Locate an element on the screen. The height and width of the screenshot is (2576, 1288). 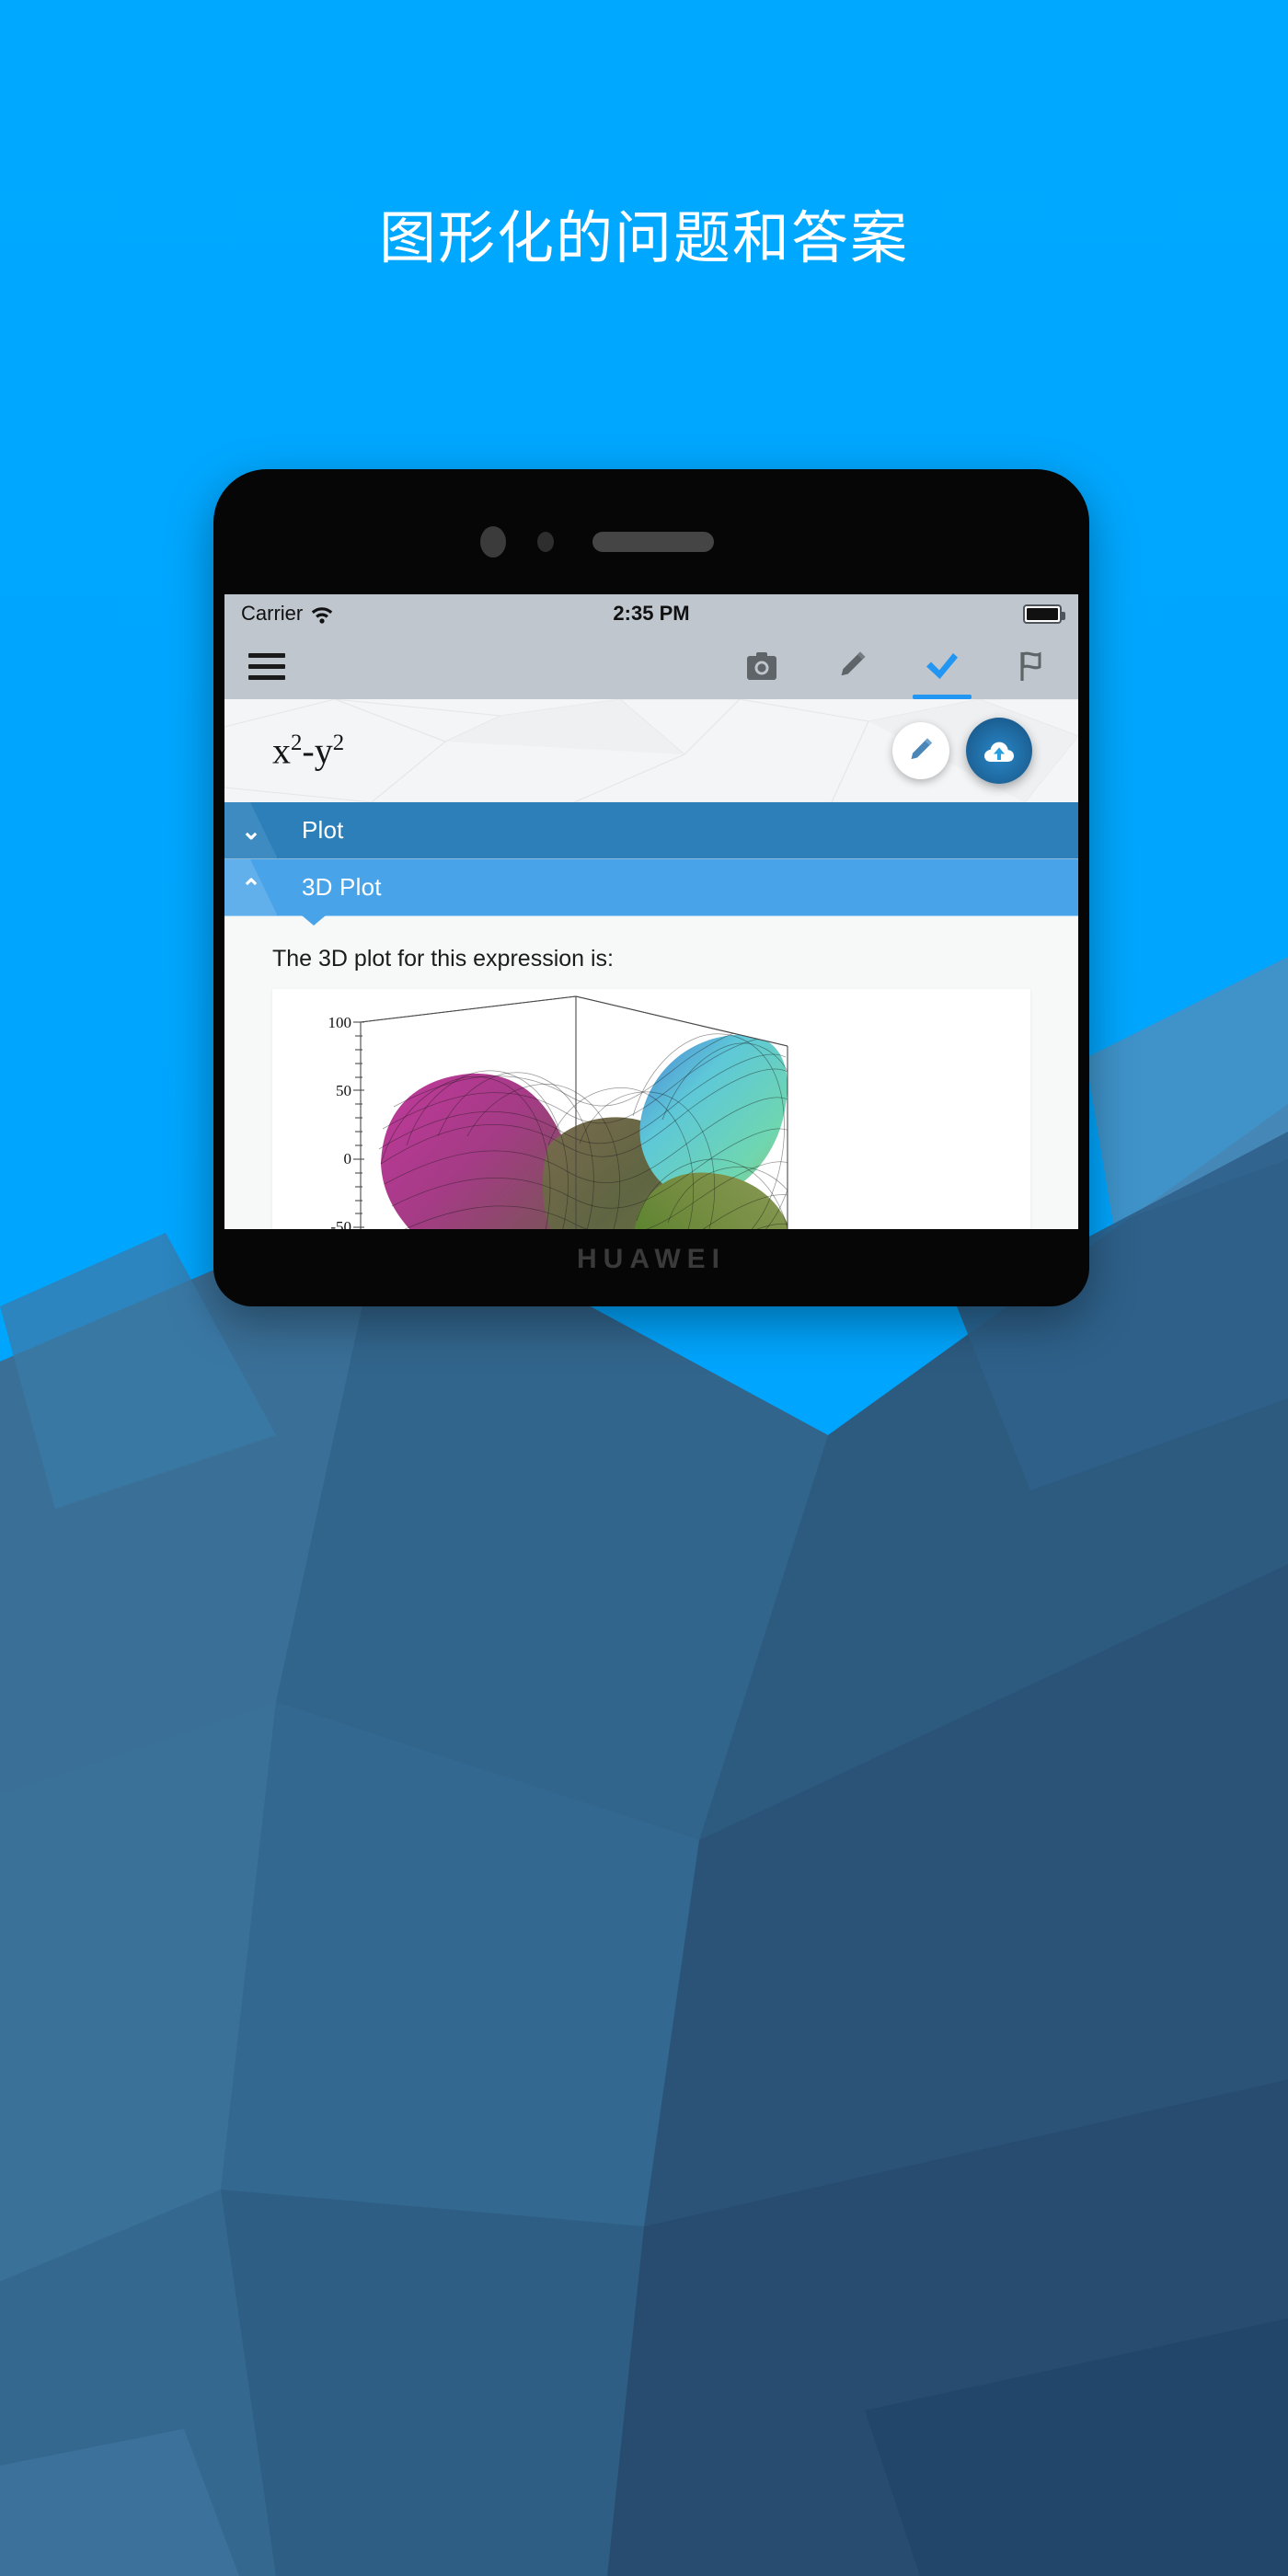
z-tick-0: 0 is located at coordinates (348, 1158).